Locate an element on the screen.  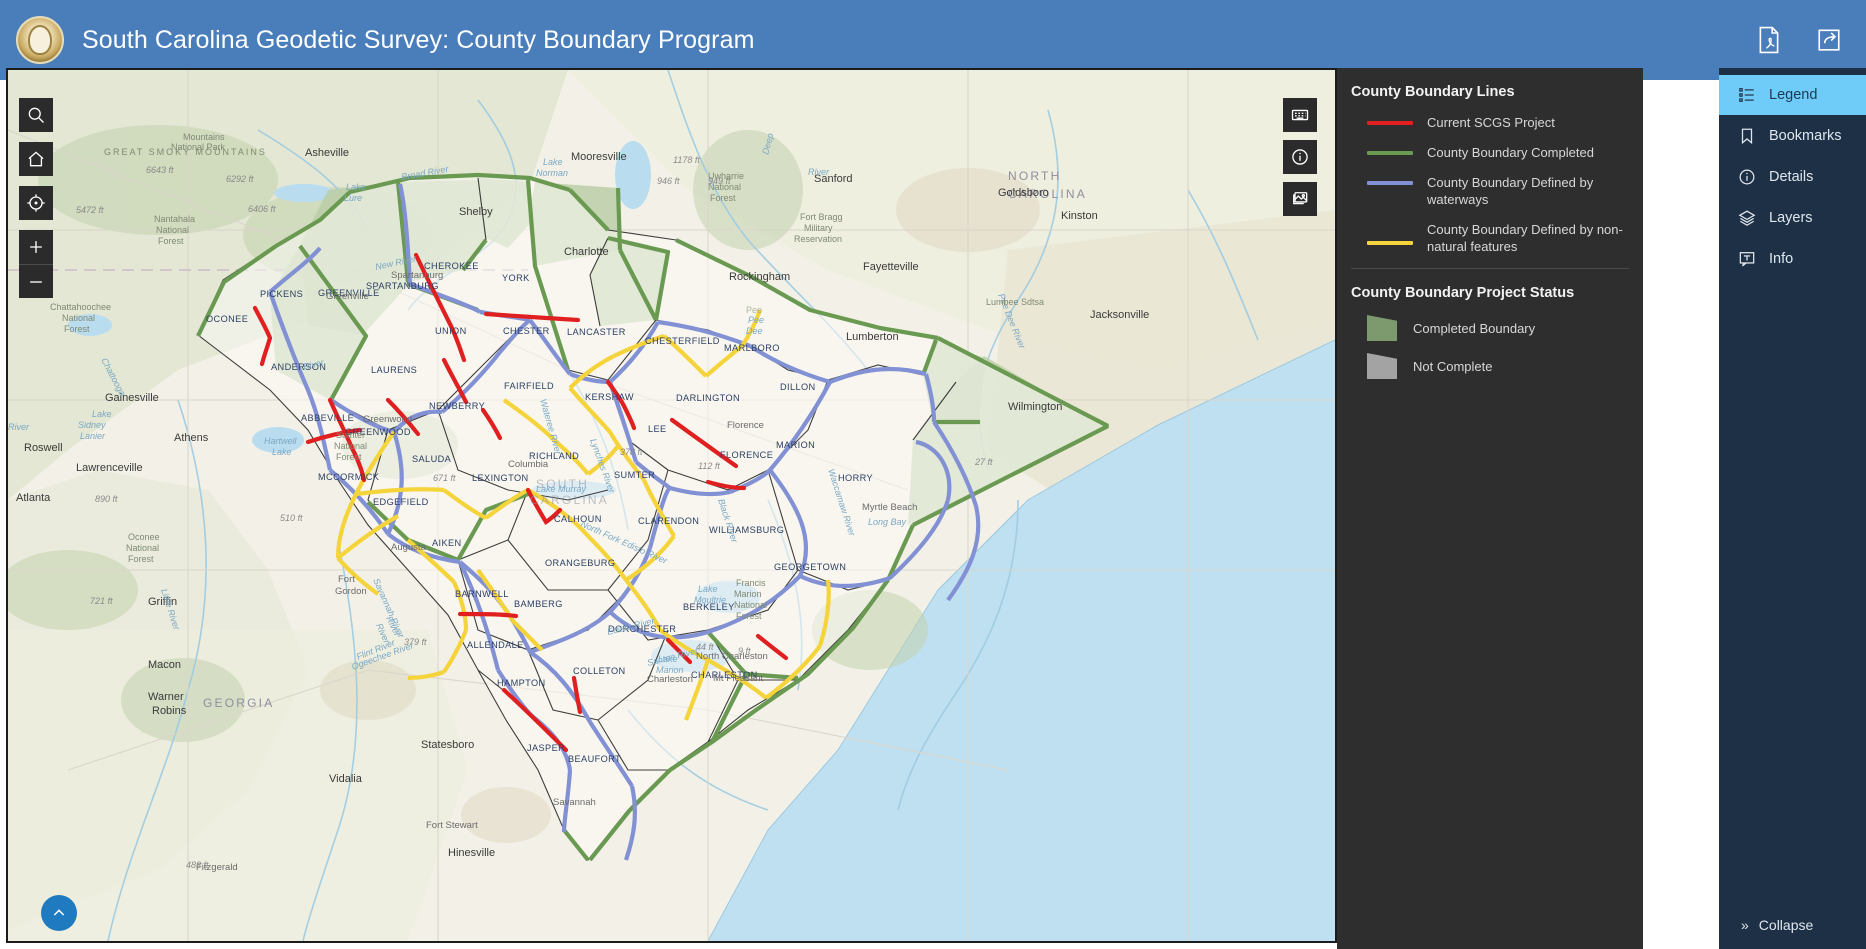
basemap-gallery-icon is located at coordinates (1300, 199).